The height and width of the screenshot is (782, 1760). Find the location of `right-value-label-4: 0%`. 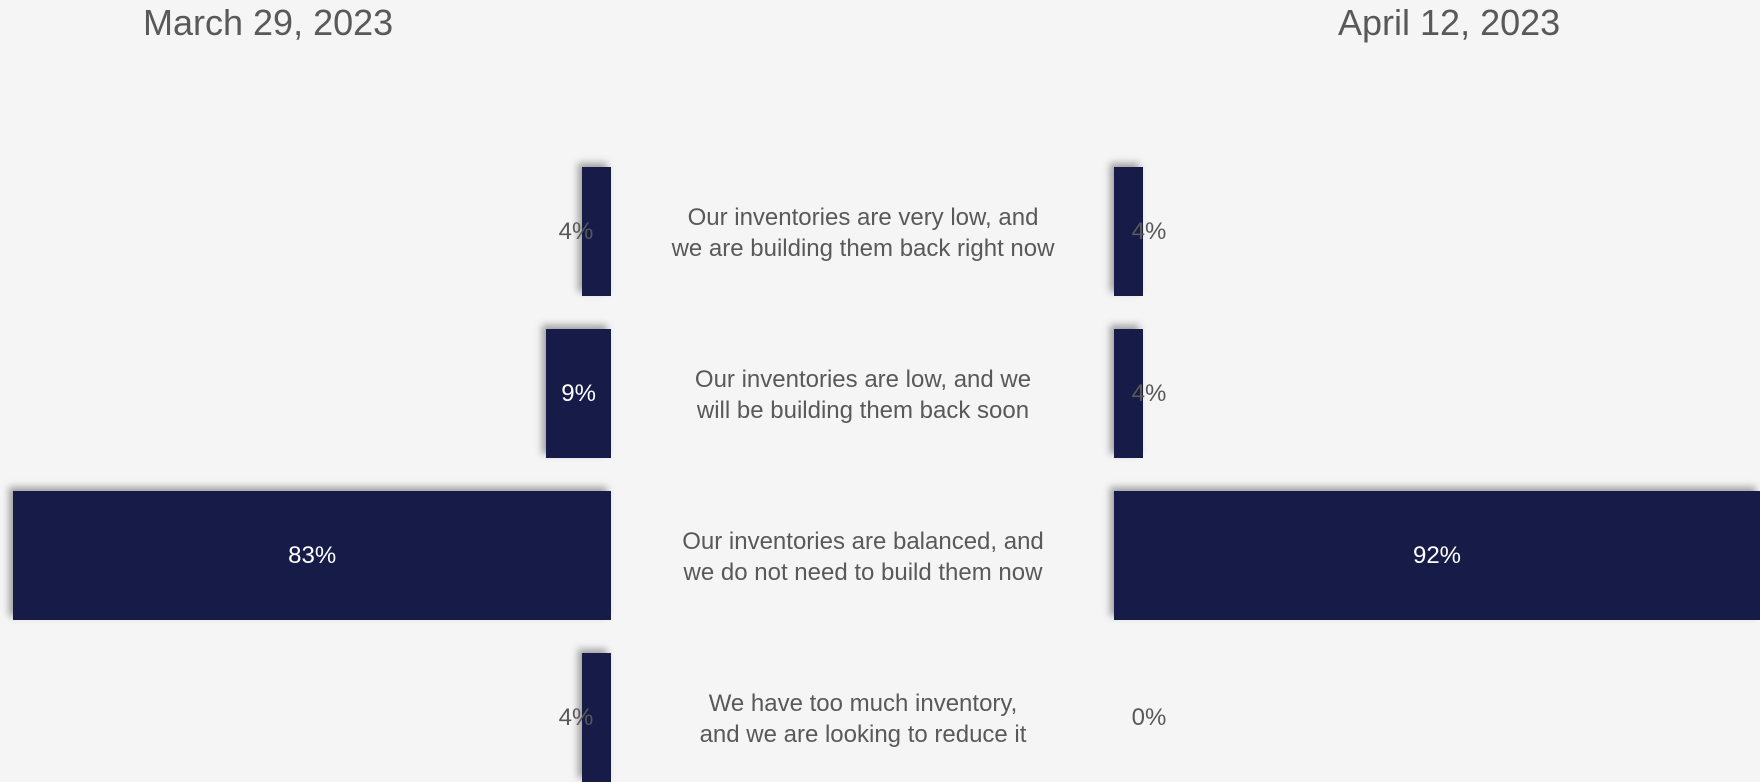

right-value-label-4: 0% is located at coordinates (1149, 717).